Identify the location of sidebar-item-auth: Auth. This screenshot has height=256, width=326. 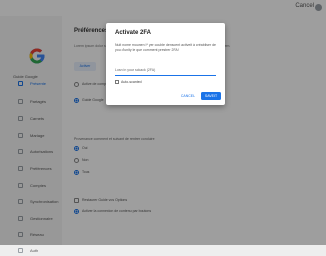
(31, 250).